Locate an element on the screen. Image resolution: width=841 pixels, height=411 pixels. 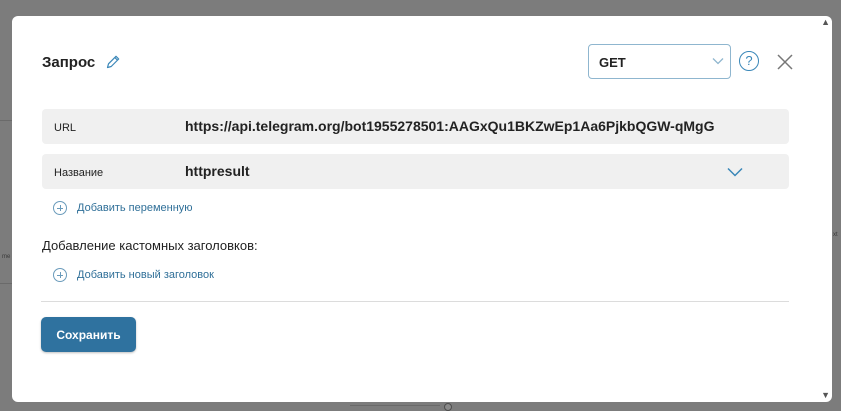
method-select: GET is located at coordinates (659, 61).